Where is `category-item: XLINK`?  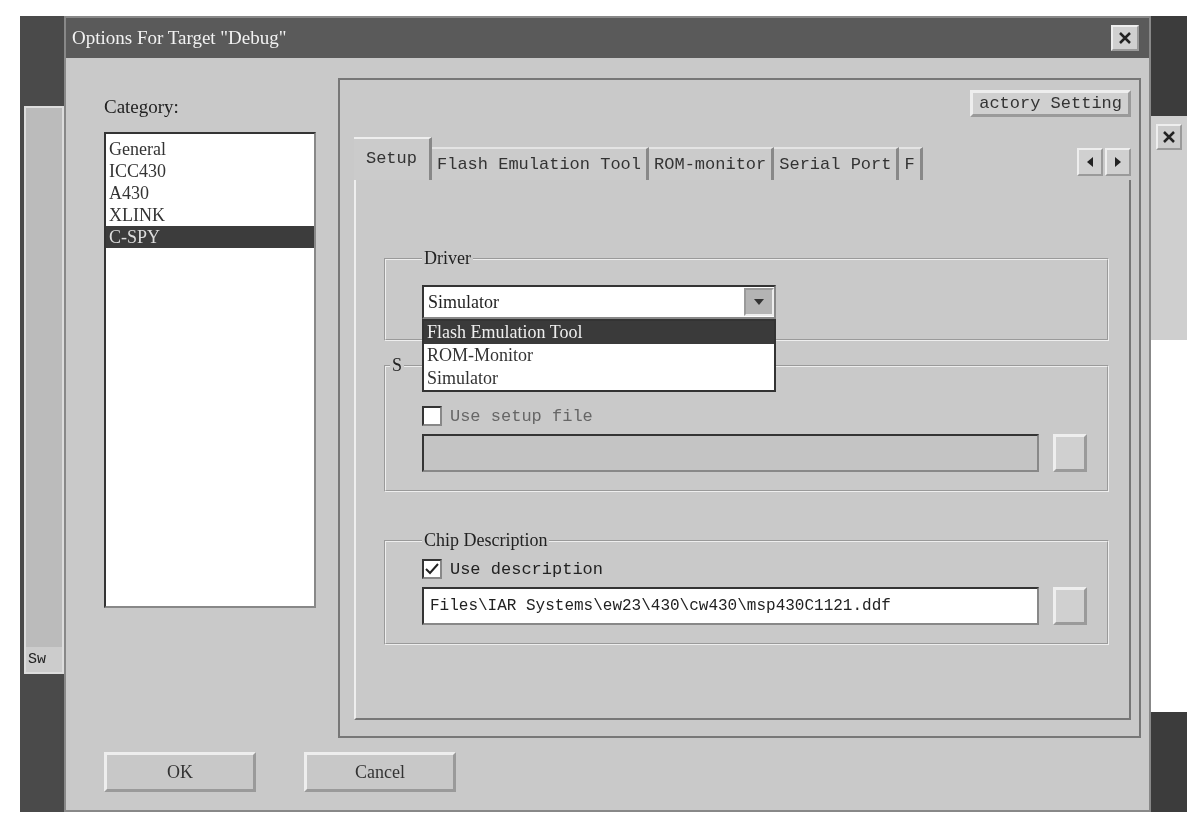 category-item: XLINK is located at coordinates (209, 215).